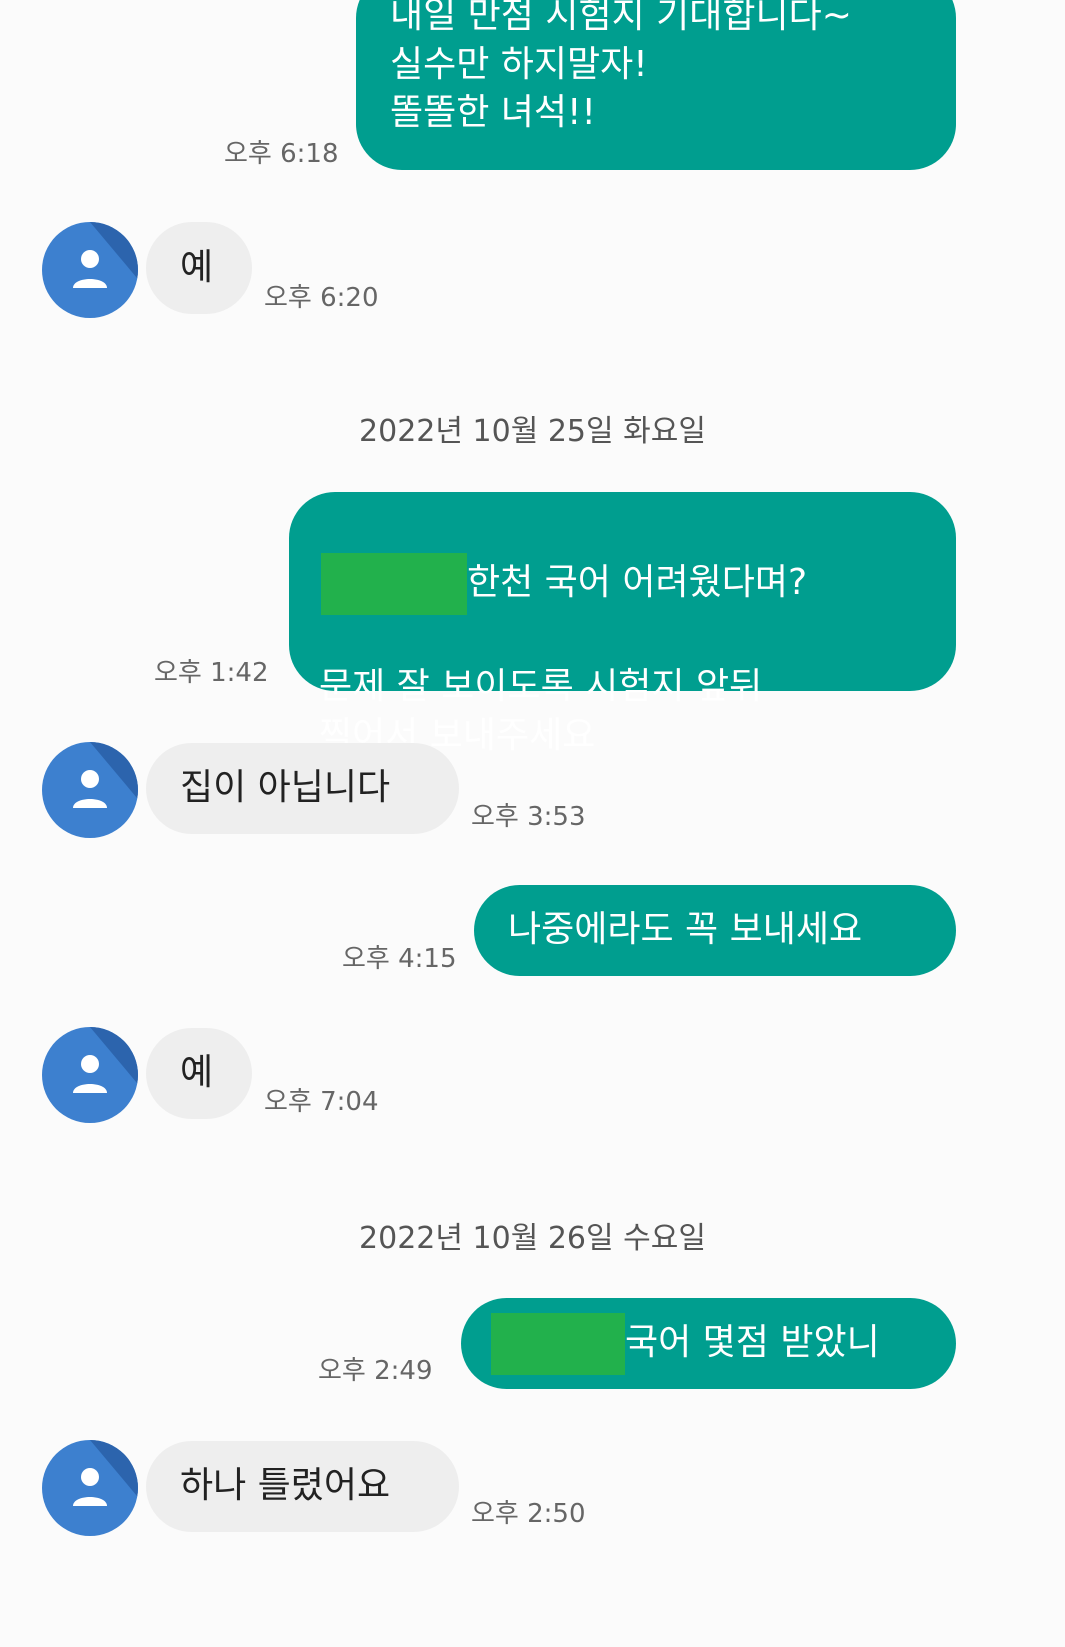  What do you see at coordinates (622, 583) in the screenshot?
I see `message-line: 한천 국어 어려웠다며?` at bounding box center [622, 583].